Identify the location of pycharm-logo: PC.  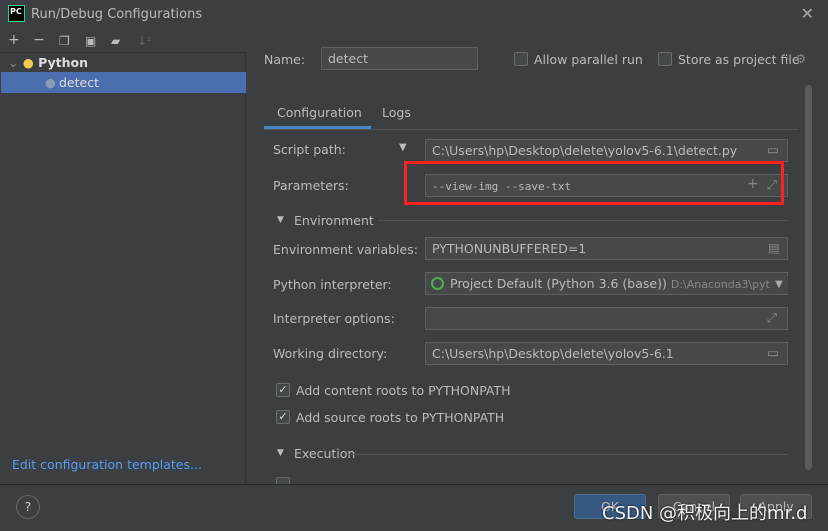
(16, 13).